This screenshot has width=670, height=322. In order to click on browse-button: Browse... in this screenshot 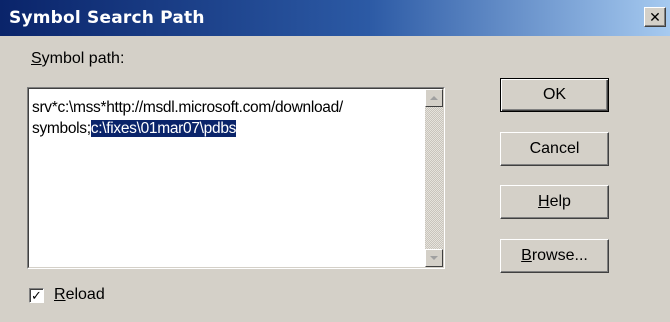, I will do `click(554, 256)`.